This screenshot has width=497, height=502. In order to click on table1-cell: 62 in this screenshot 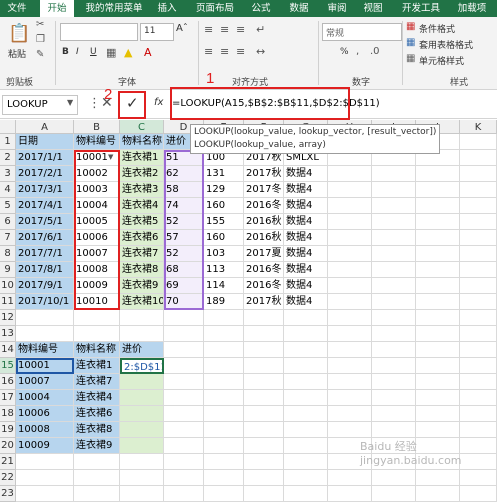, I will do `click(184, 174)`.